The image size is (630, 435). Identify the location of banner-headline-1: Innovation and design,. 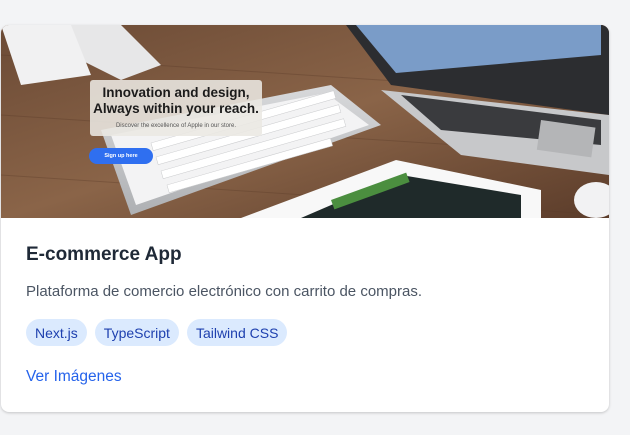
(176, 92).